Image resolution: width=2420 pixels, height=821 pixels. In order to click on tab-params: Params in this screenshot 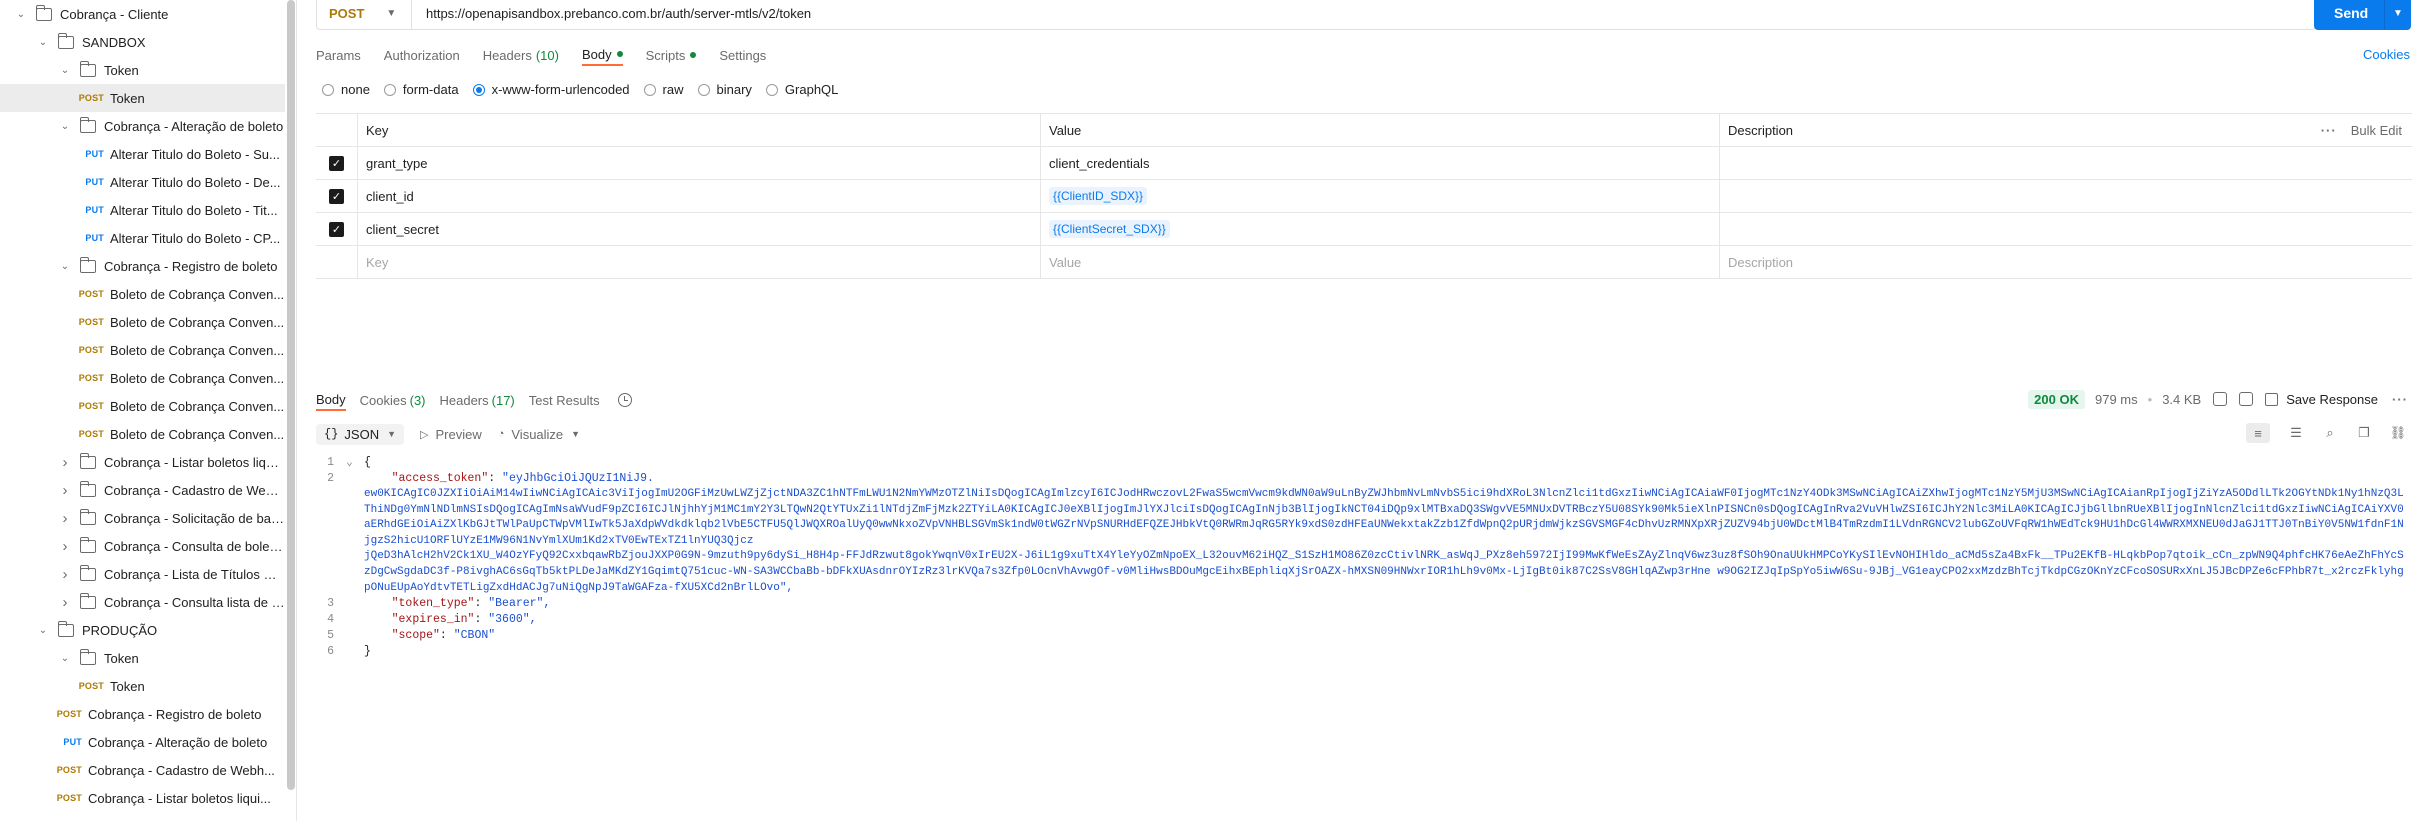, I will do `click(338, 55)`.